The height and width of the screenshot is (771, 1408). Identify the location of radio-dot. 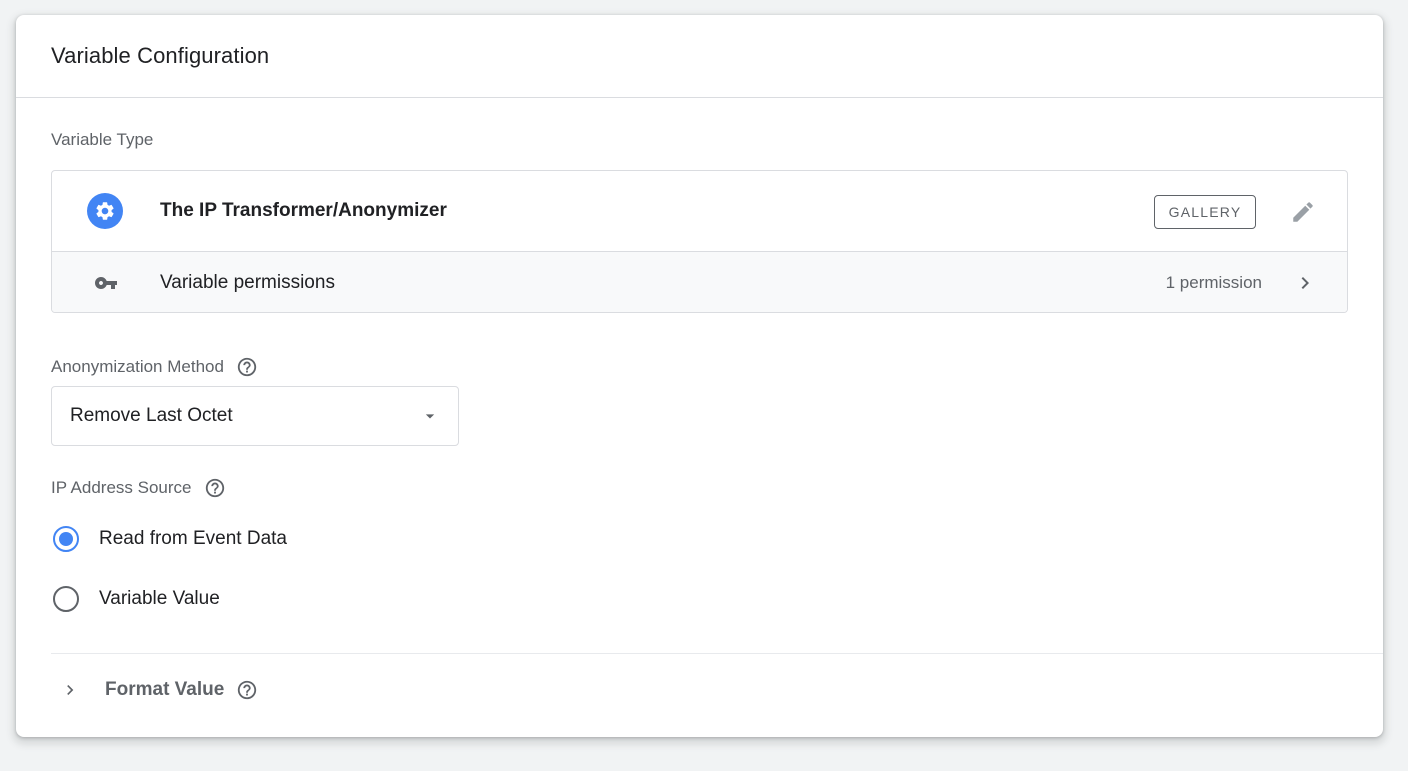
(66, 539).